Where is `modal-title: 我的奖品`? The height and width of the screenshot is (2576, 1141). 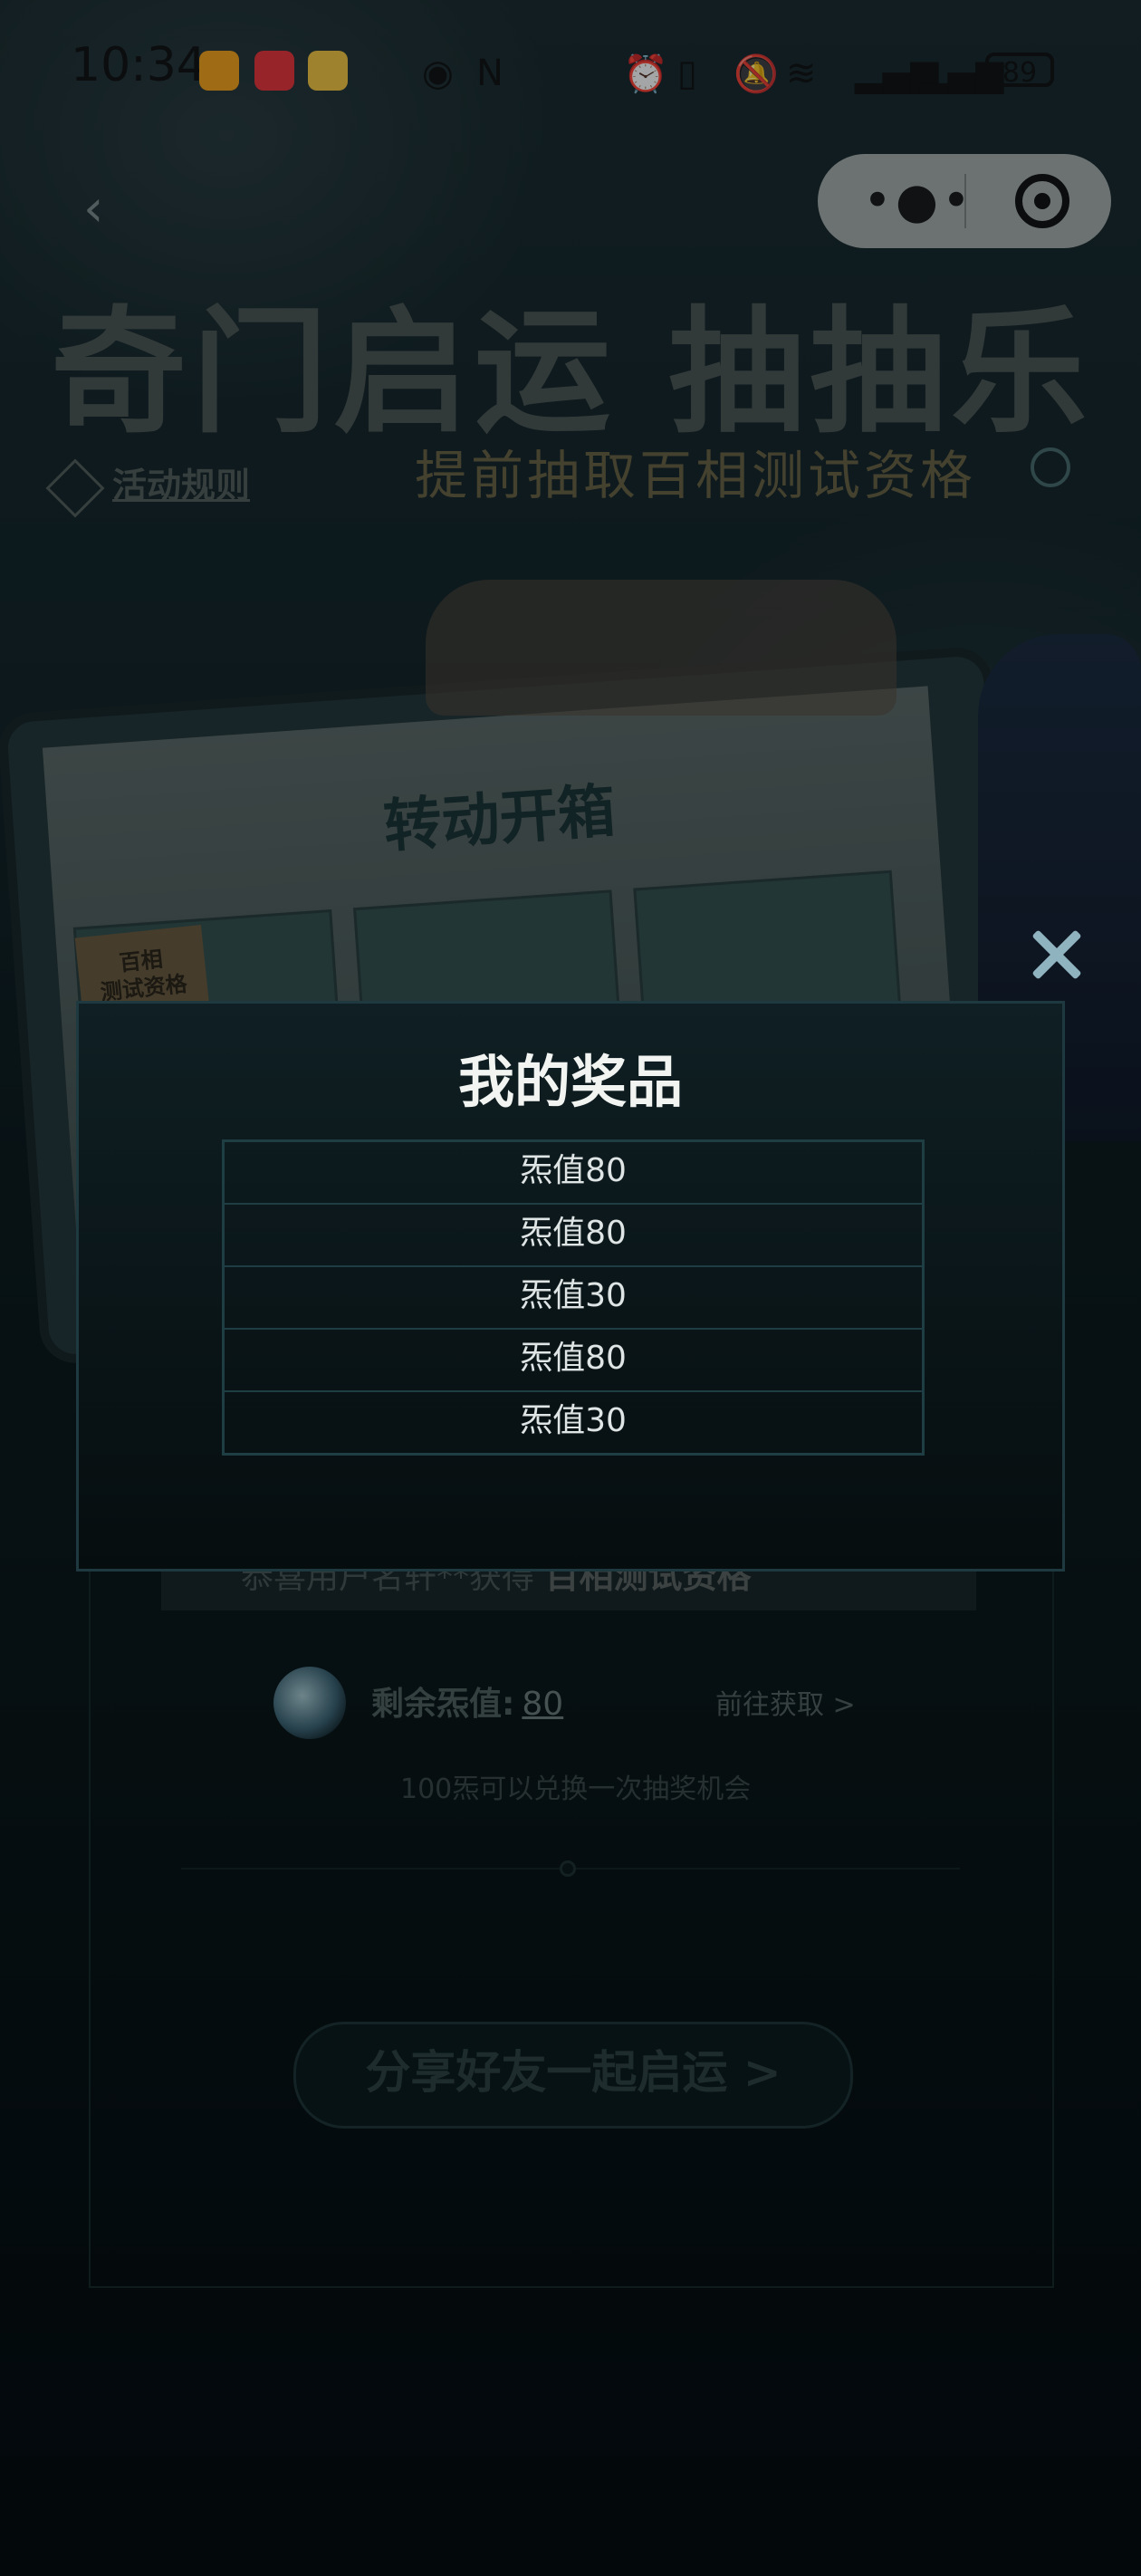 modal-title: 我的奖品 is located at coordinates (570, 1082).